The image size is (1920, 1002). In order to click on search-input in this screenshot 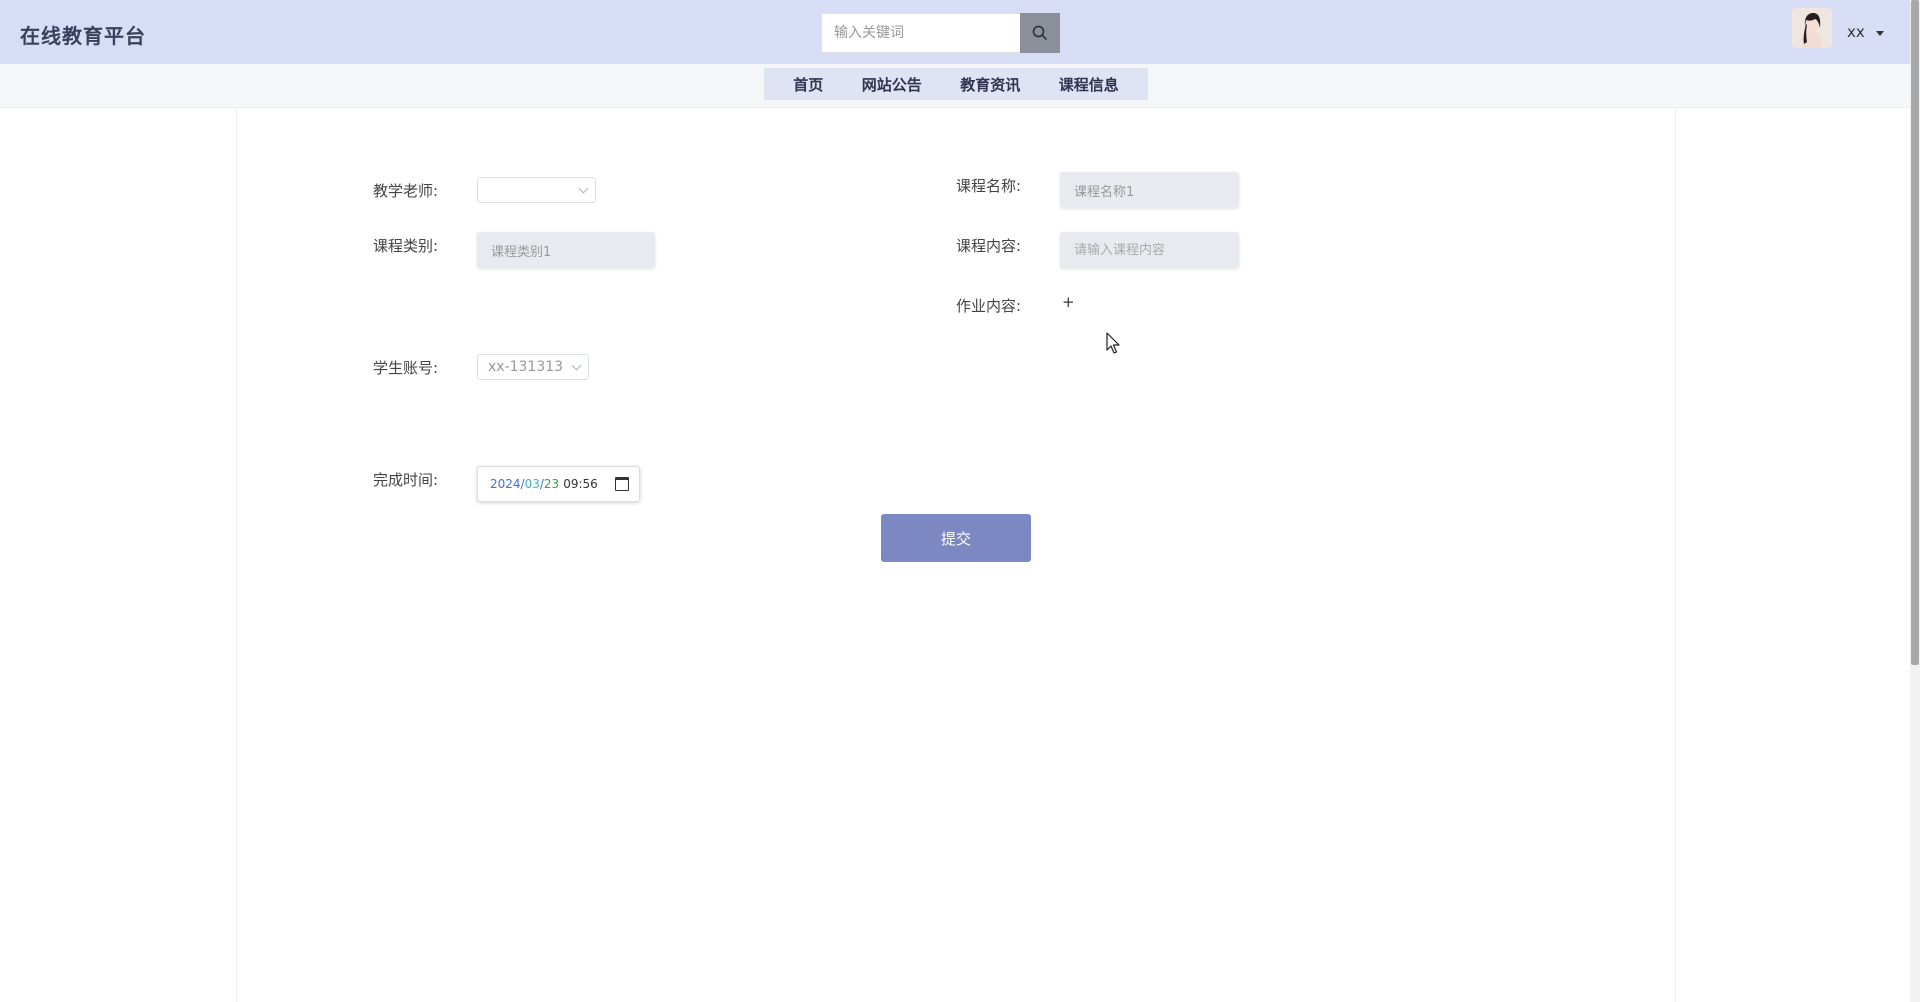, I will do `click(920, 33)`.